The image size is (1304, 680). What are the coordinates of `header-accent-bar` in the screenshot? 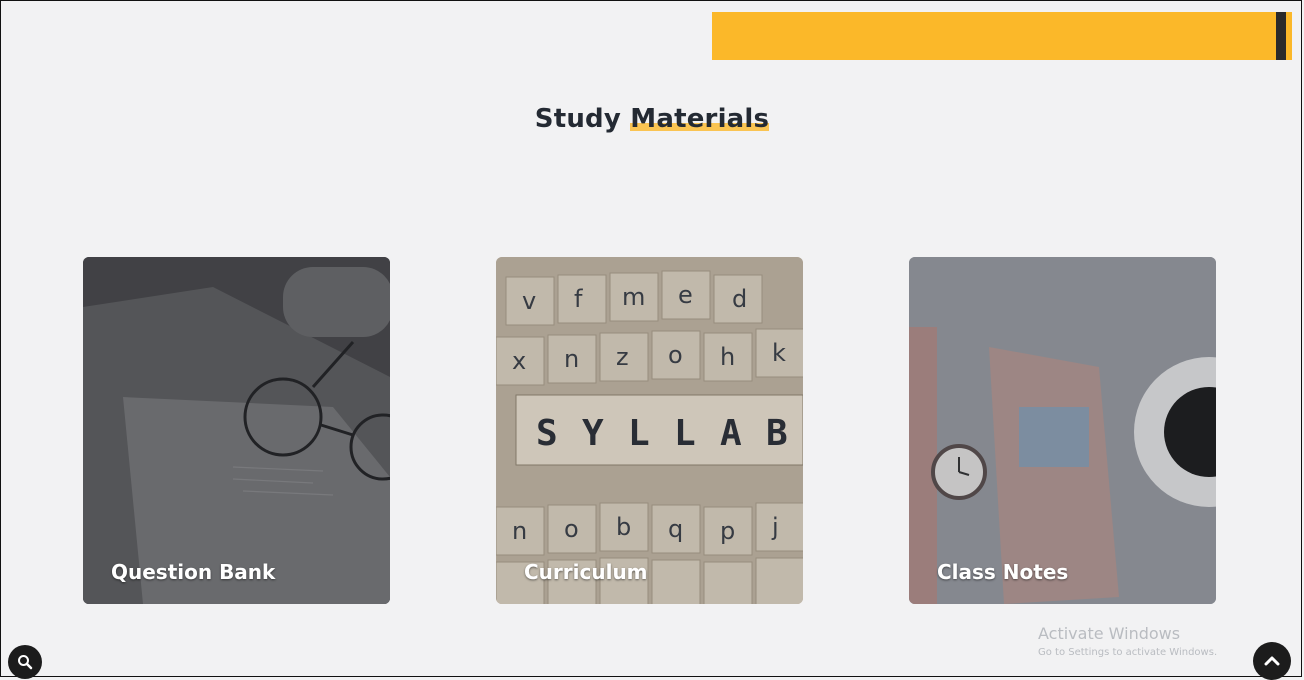 It's located at (1002, 36).